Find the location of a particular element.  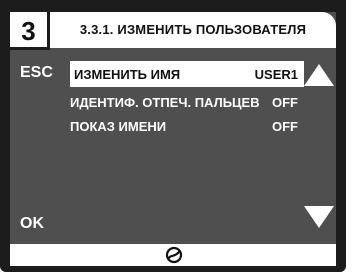

bus-connection-icon is located at coordinates (174, 255).